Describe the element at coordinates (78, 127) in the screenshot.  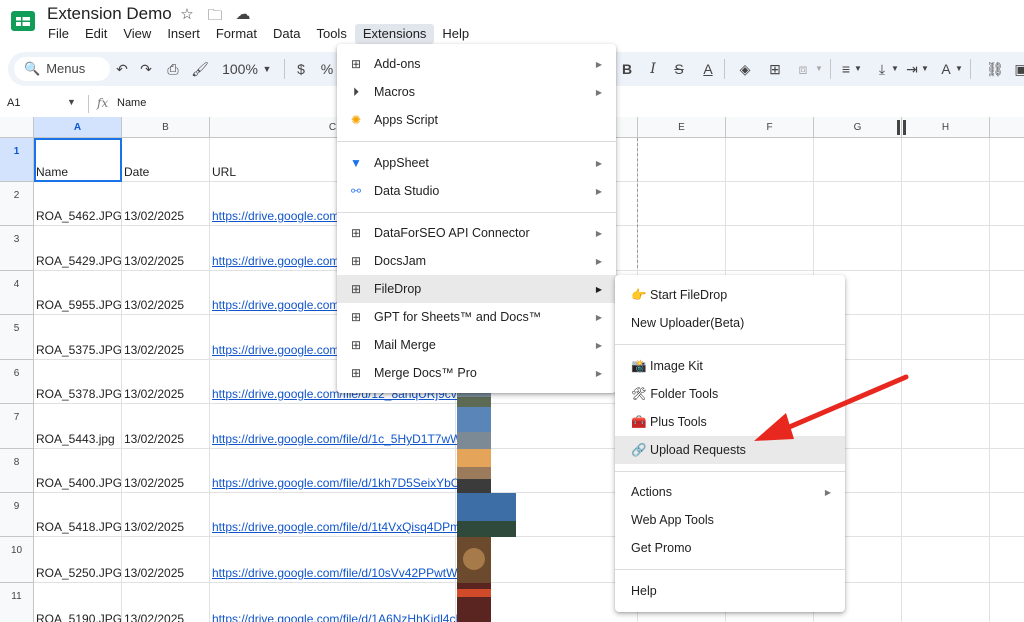
I see `column-header: A` at that location.